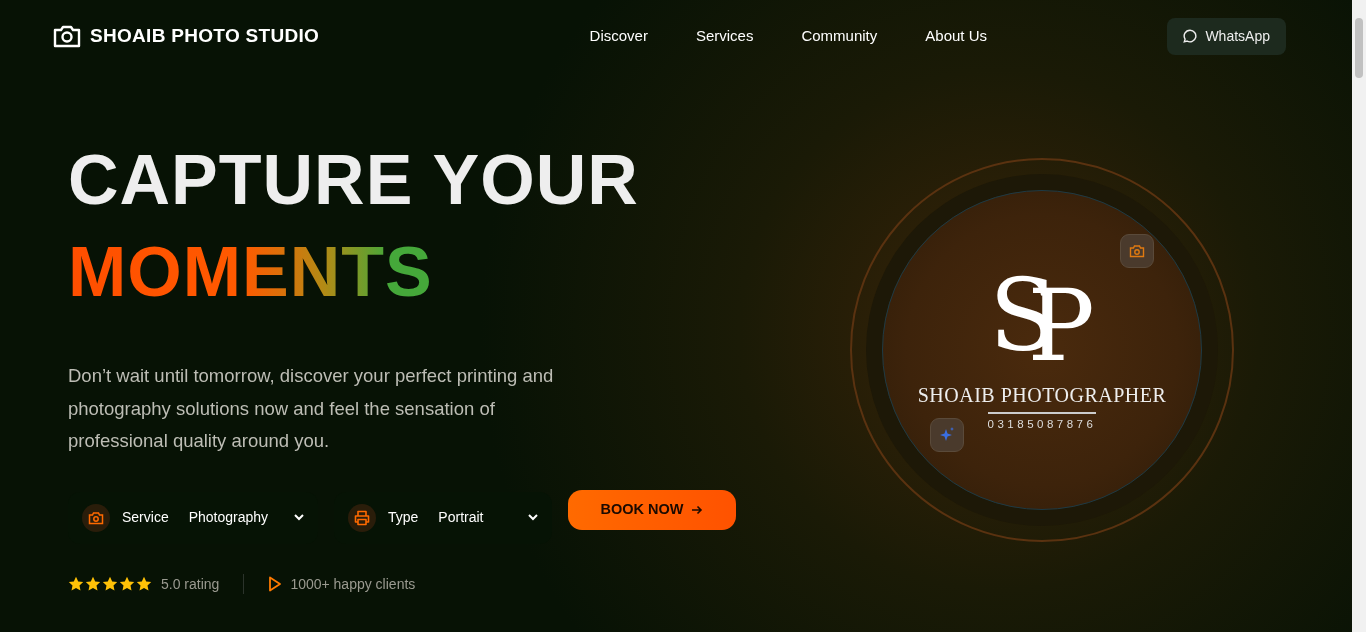 This screenshot has height=632, width=1366. Describe the element at coordinates (724, 36) in the screenshot. I see `nav-link: Services` at that location.